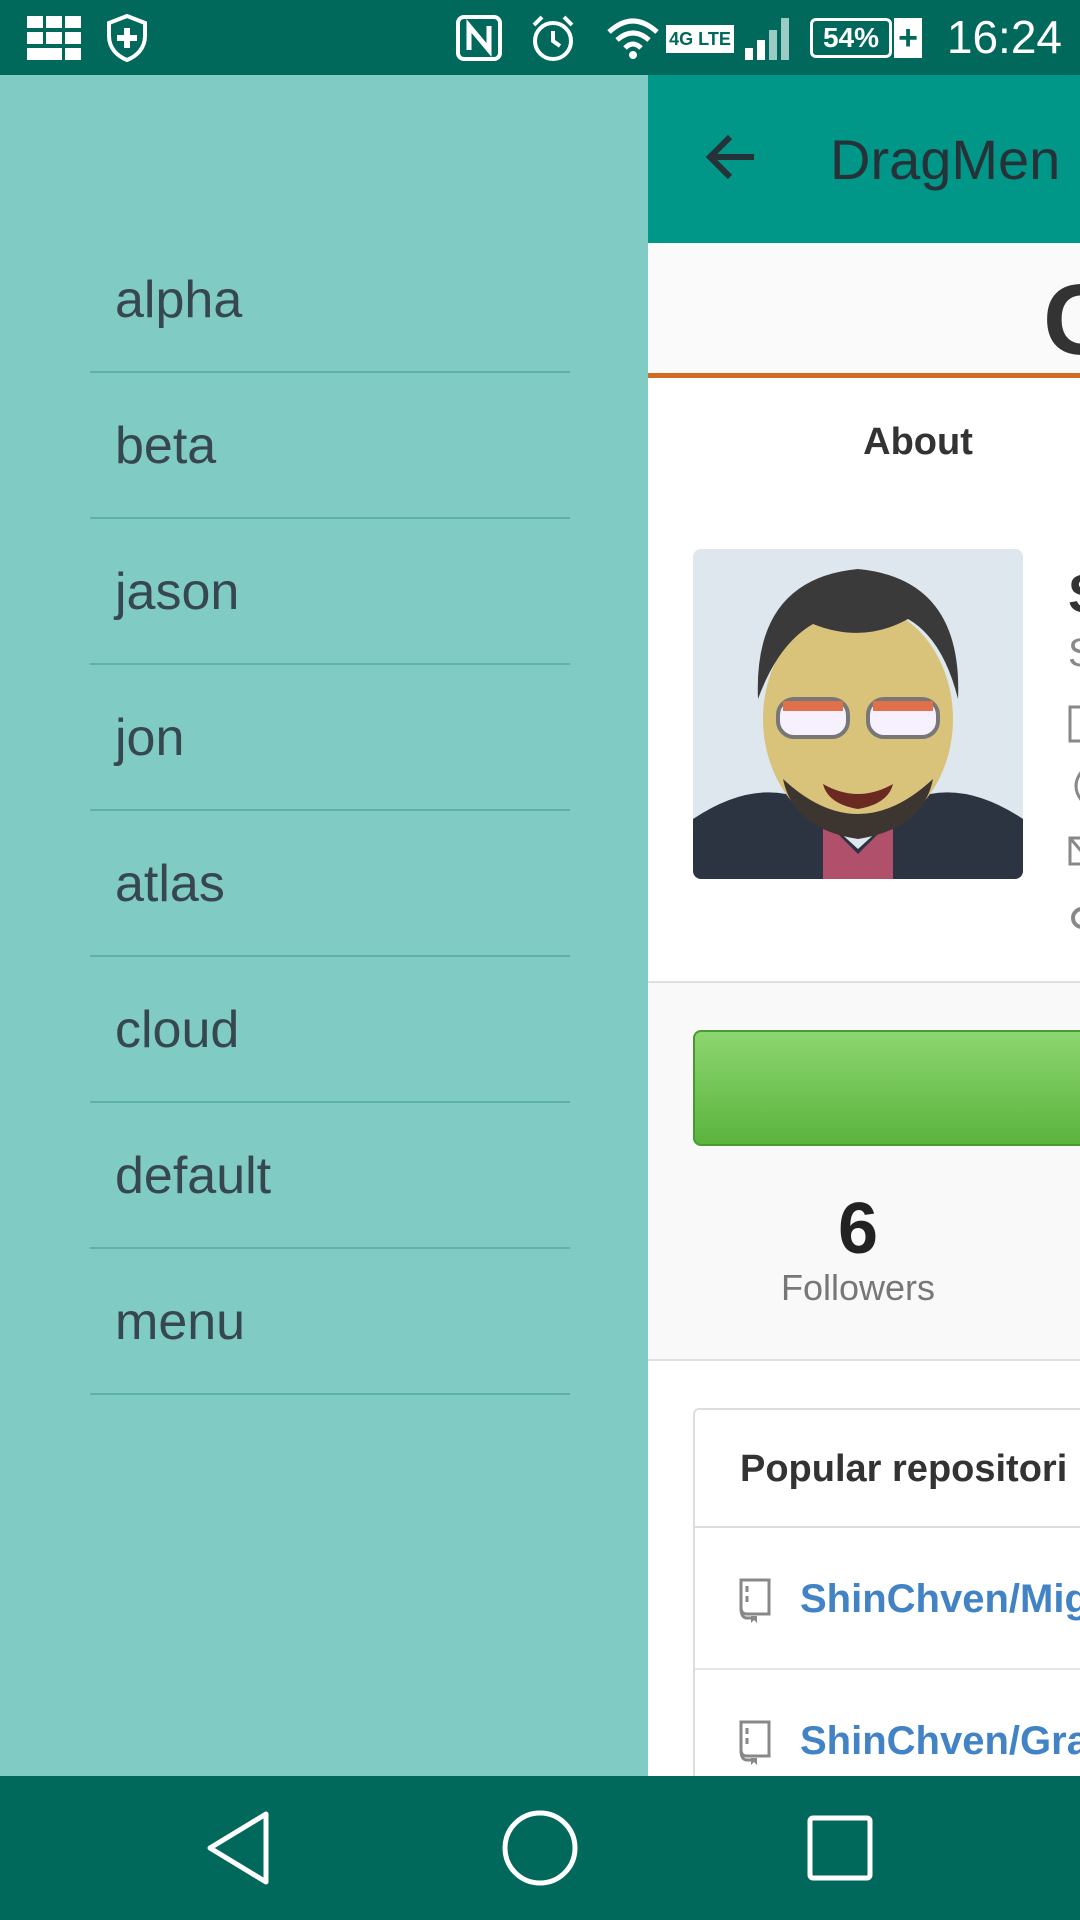 The height and width of the screenshot is (1920, 1080). What do you see at coordinates (330, 446) in the screenshot?
I see `drawer-item-beta: beta` at bounding box center [330, 446].